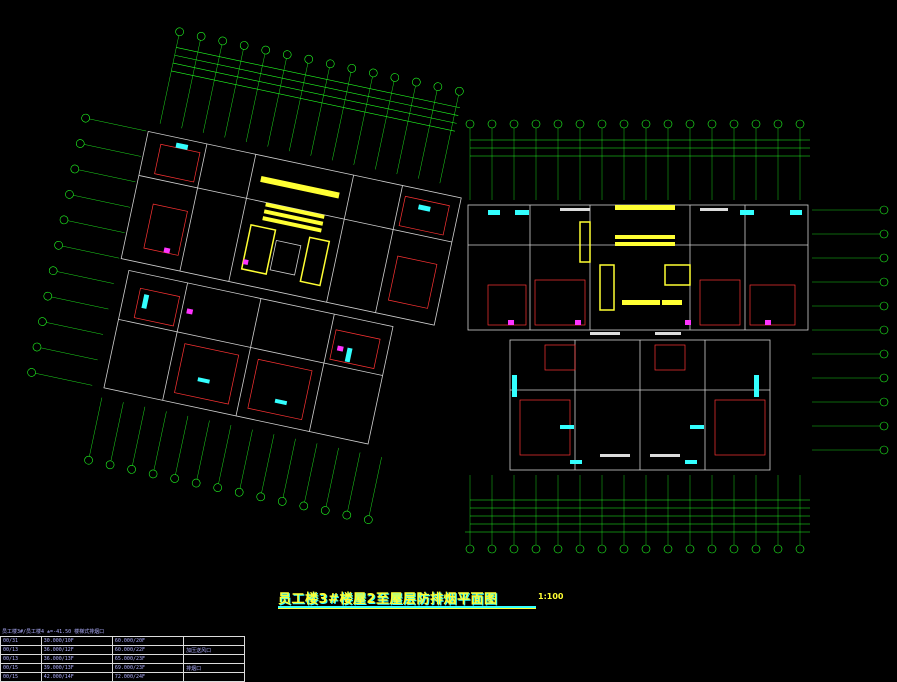 This screenshot has height=682, width=897. Describe the element at coordinates (214, 668) in the screenshot. I see `schedule-cell: 排烟口` at that location.